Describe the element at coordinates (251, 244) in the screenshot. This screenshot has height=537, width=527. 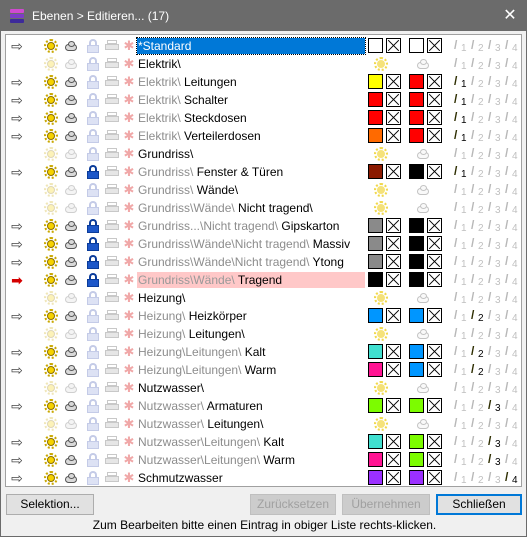
I see `layer-name: Grundriss\Wände\Nicht tragend\ Massiv` at that location.